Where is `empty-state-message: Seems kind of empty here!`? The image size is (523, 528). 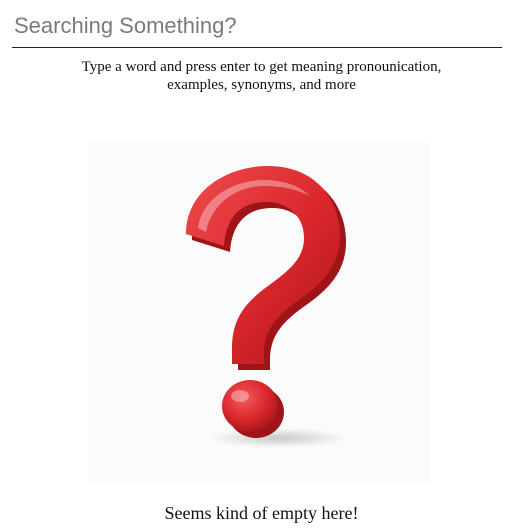 empty-state-message: Seems kind of empty here! is located at coordinates (261, 513).